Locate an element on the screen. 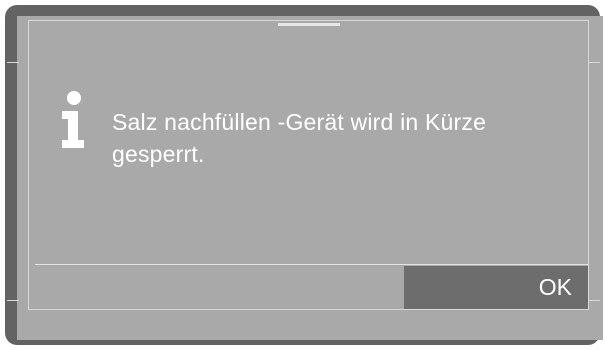  footer-empty-area is located at coordinates (219, 287).